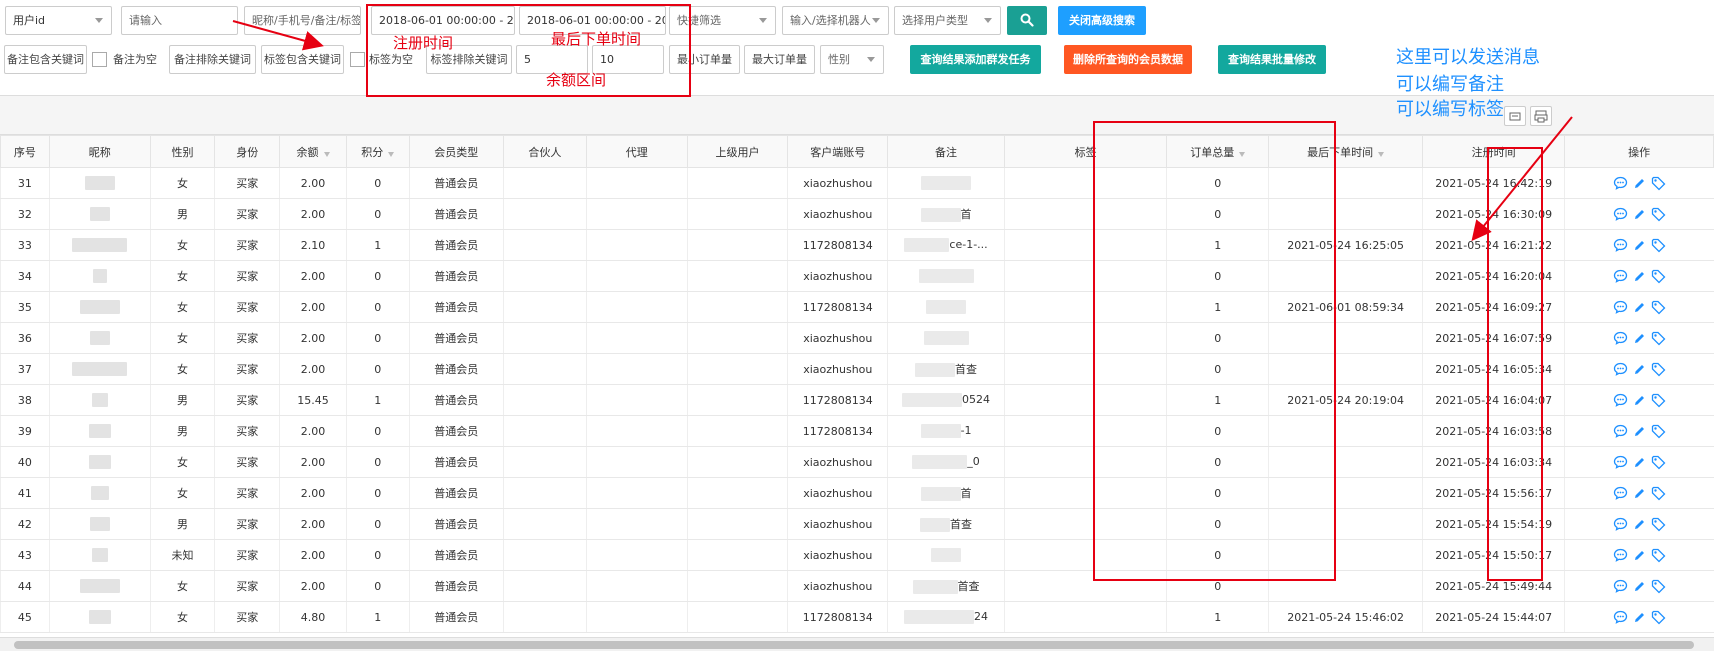 This screenshot has width=1714, height=651. What do you see at coordinates (1450, 109) in the screenshot?
I see `annotation-edit-tag: 可以编写标签` at bounding box center [1450, 109].